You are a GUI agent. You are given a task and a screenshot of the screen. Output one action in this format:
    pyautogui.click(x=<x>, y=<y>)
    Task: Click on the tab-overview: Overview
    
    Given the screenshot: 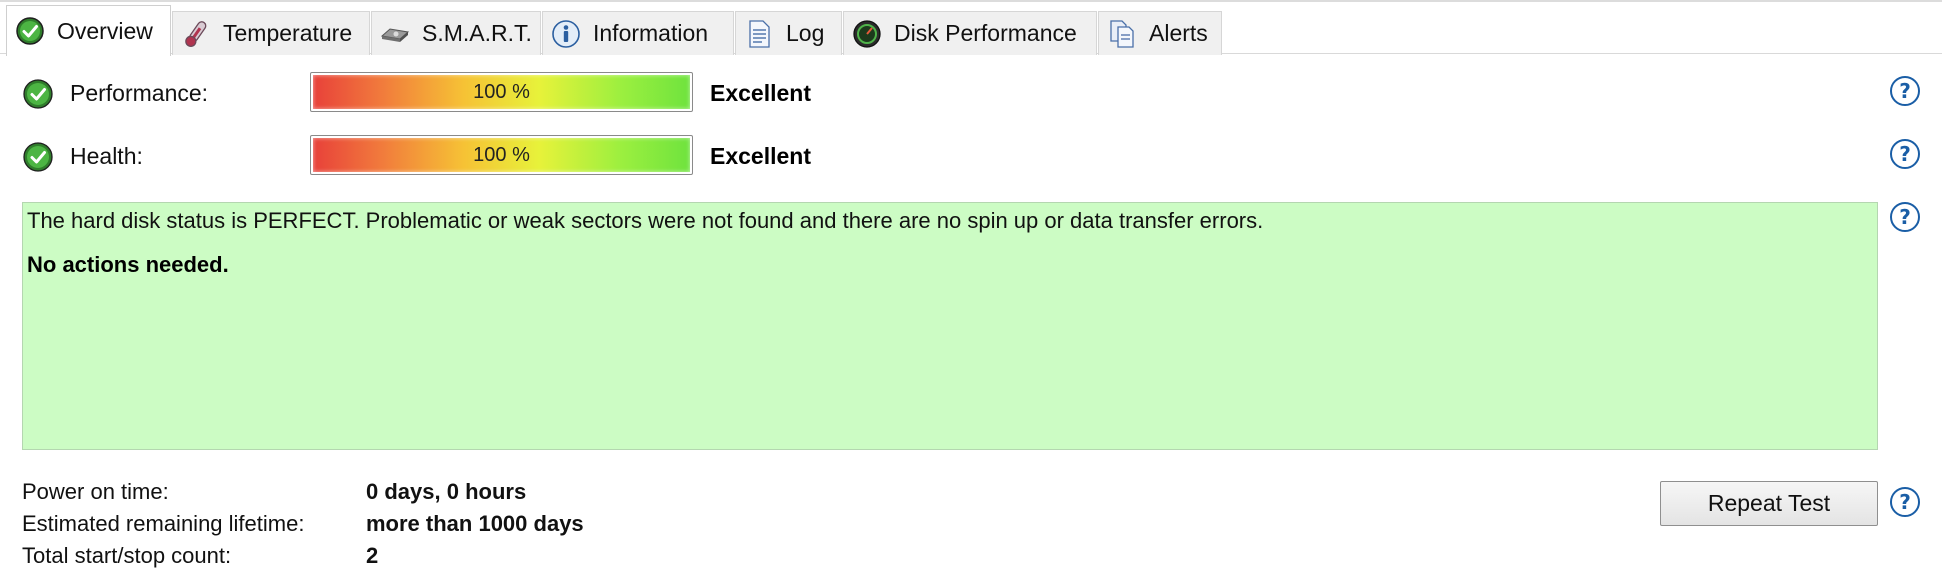 What is the action you would take?
    pyautogui.click(x=88, y=30)
    